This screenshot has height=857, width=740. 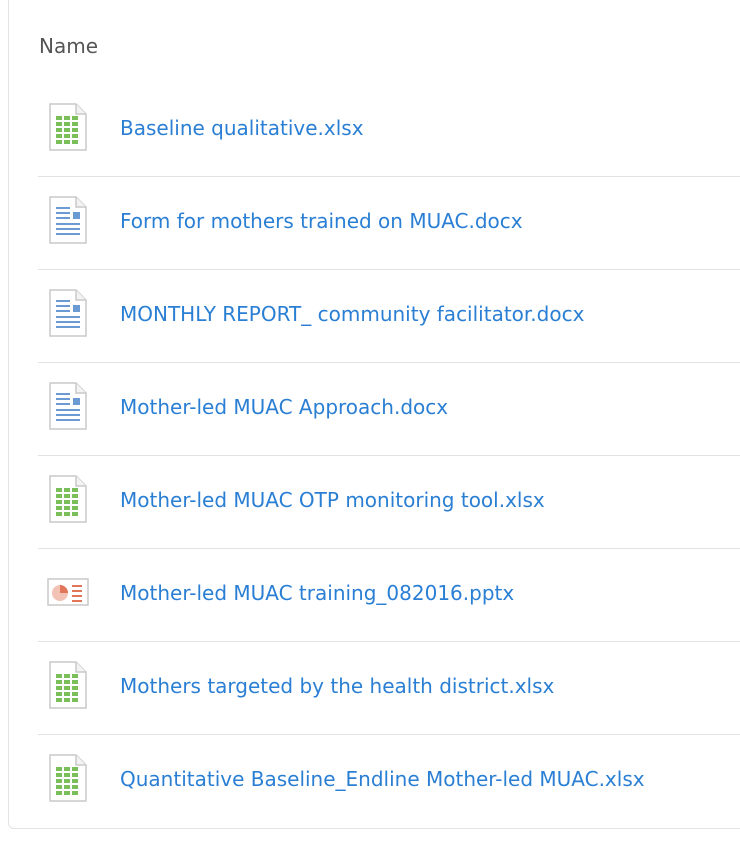 What do you see at coordinates (389, 130) in the screenshot?
I see `file-row: Baseline qualitative.xlsx` at bounding box center [389, 130].